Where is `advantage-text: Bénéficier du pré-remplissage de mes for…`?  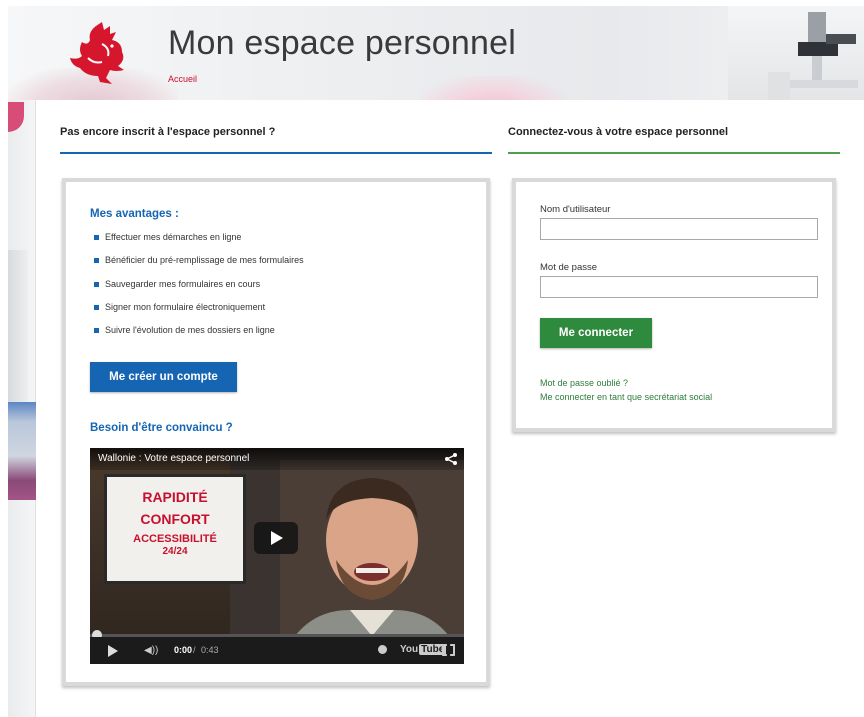 advantage-text: Bénéficier du pré-remplissage de mes for… is located at coordinates (204, 260).